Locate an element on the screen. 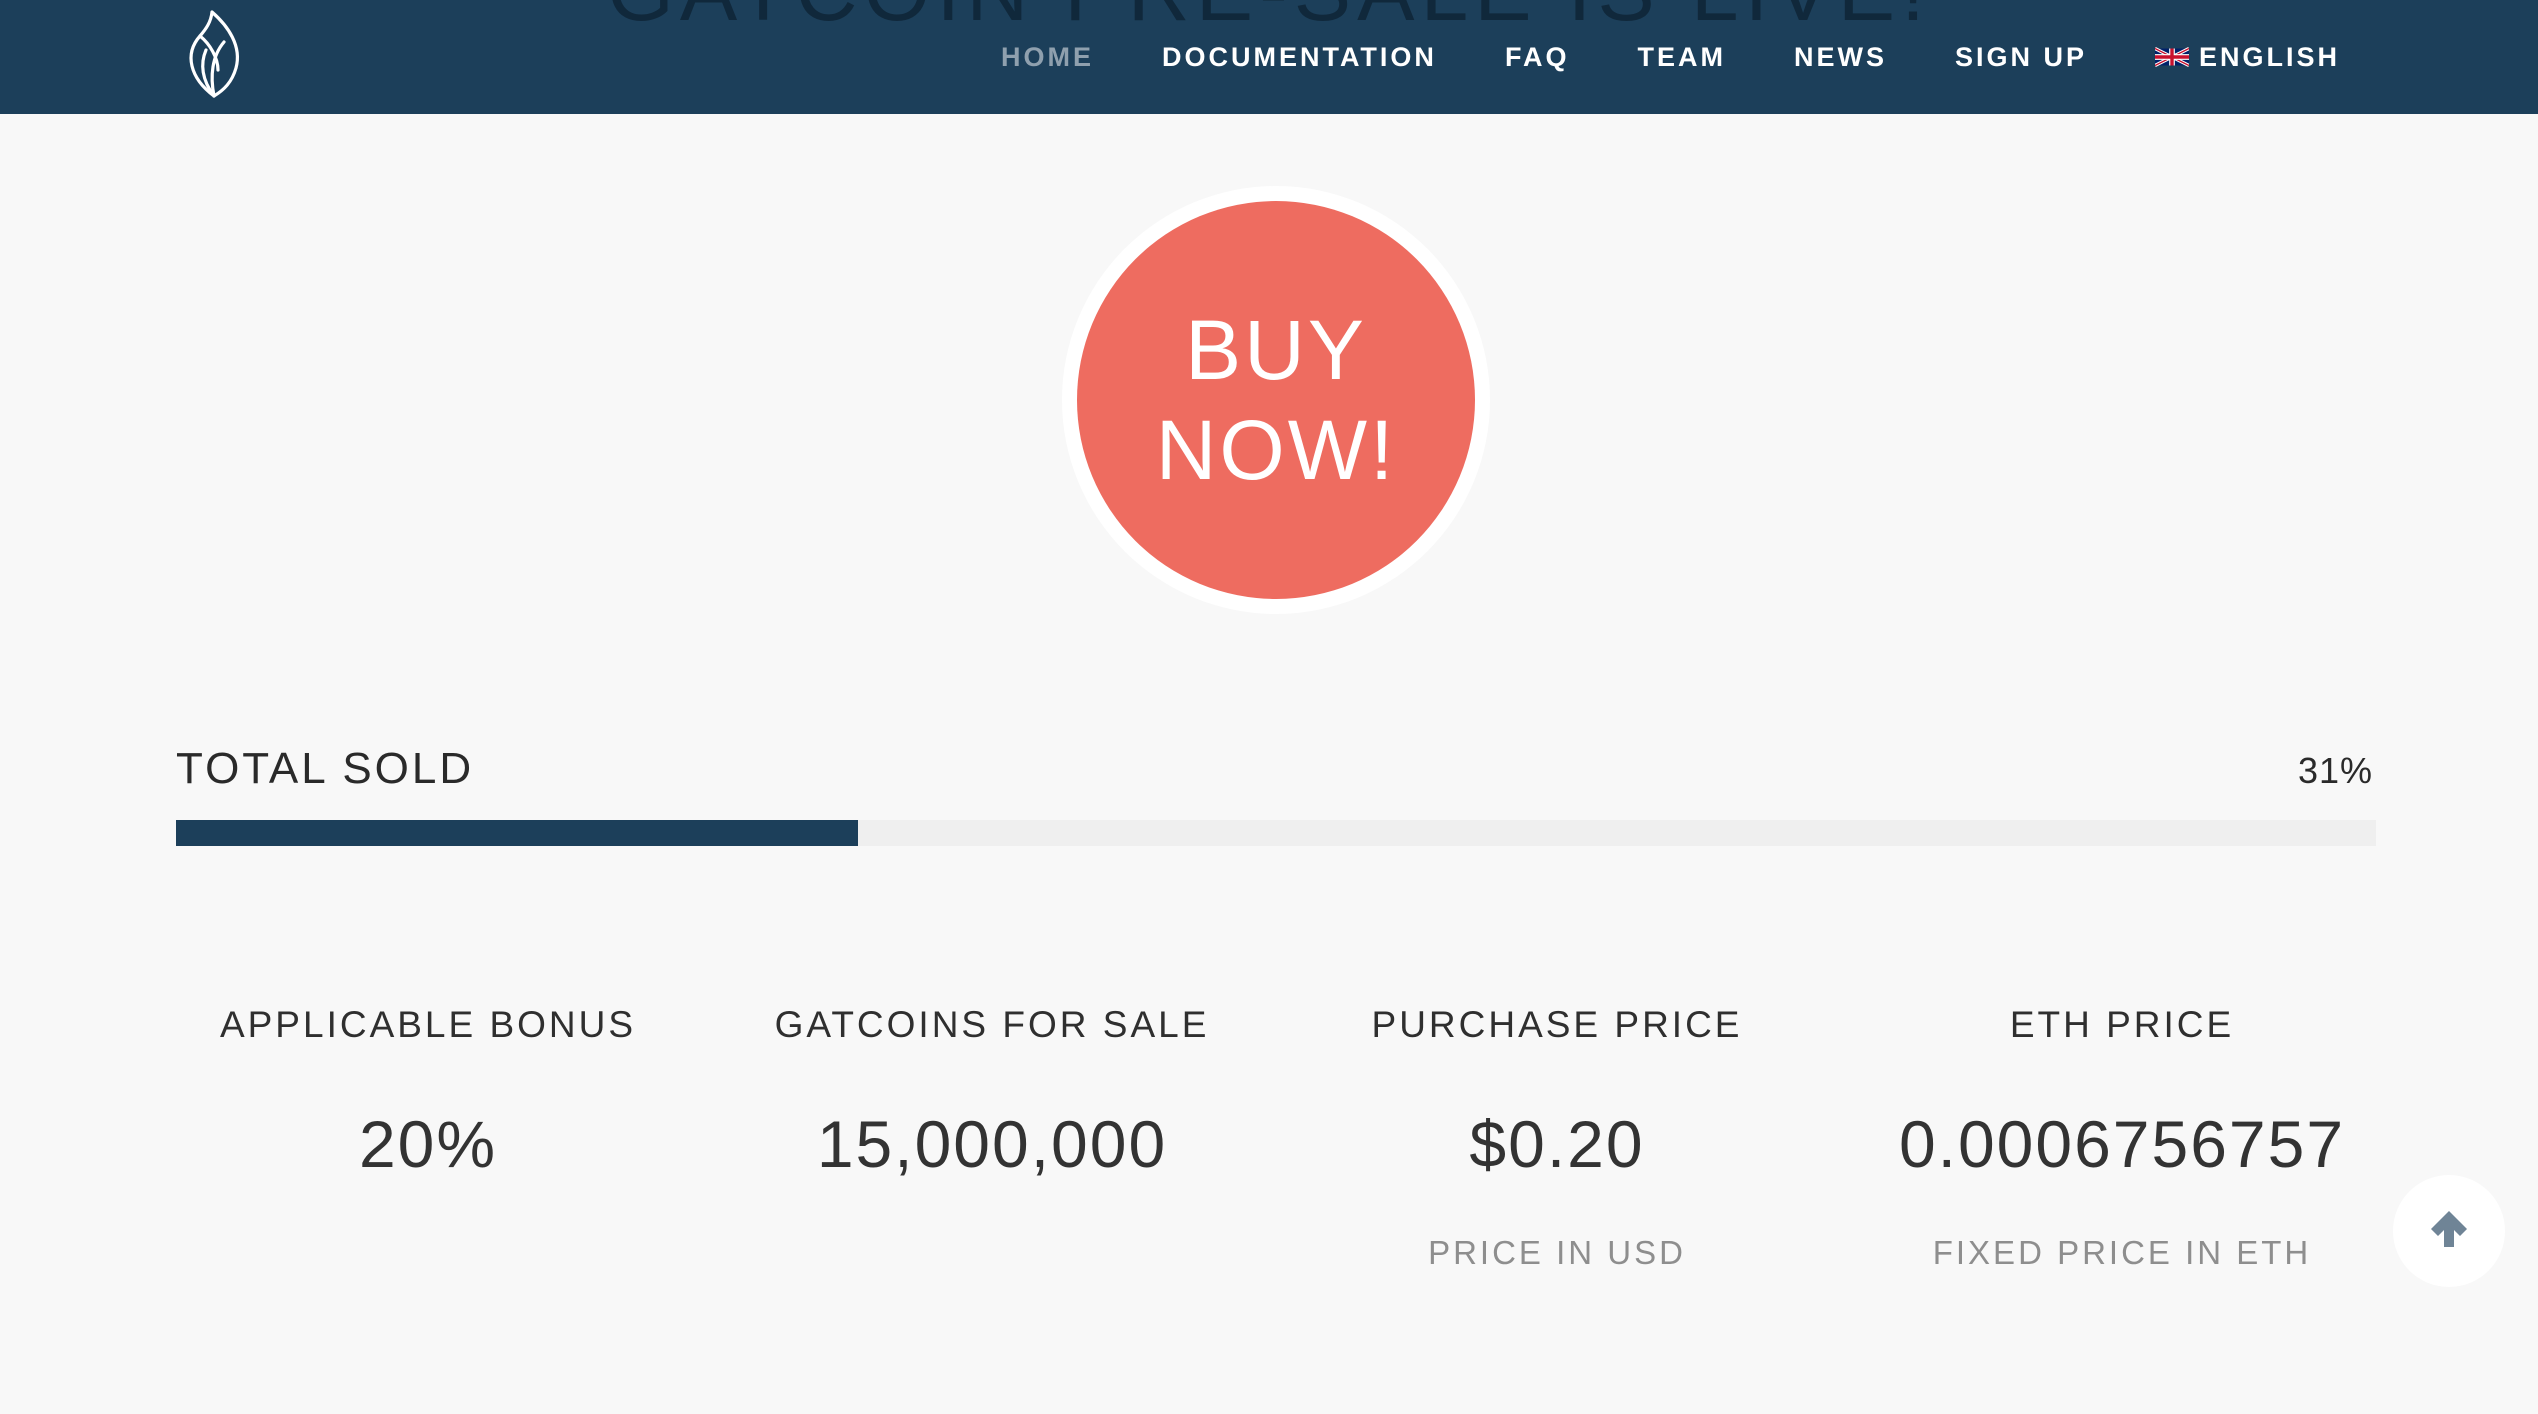 The image size is (2538, 1414). stat-purchase-price: PURCHASE PRICE $0.20 PRICE IN USD is located at coordinates (1557, 1138).